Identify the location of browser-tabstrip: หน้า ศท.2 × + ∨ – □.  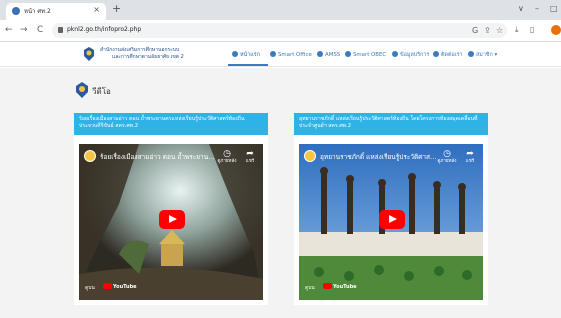
(280, 10).